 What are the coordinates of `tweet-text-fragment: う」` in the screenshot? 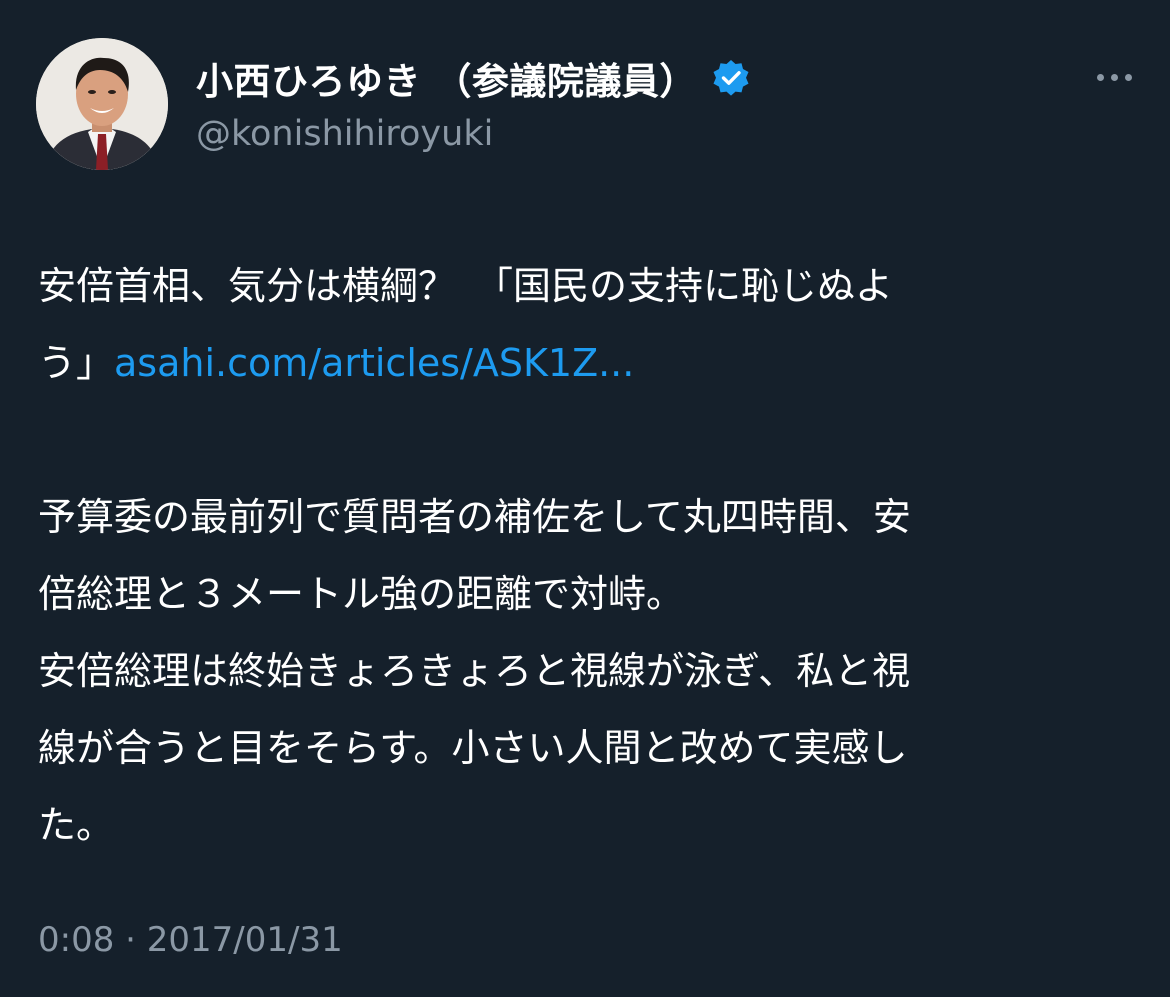 It's located at (76, 363).